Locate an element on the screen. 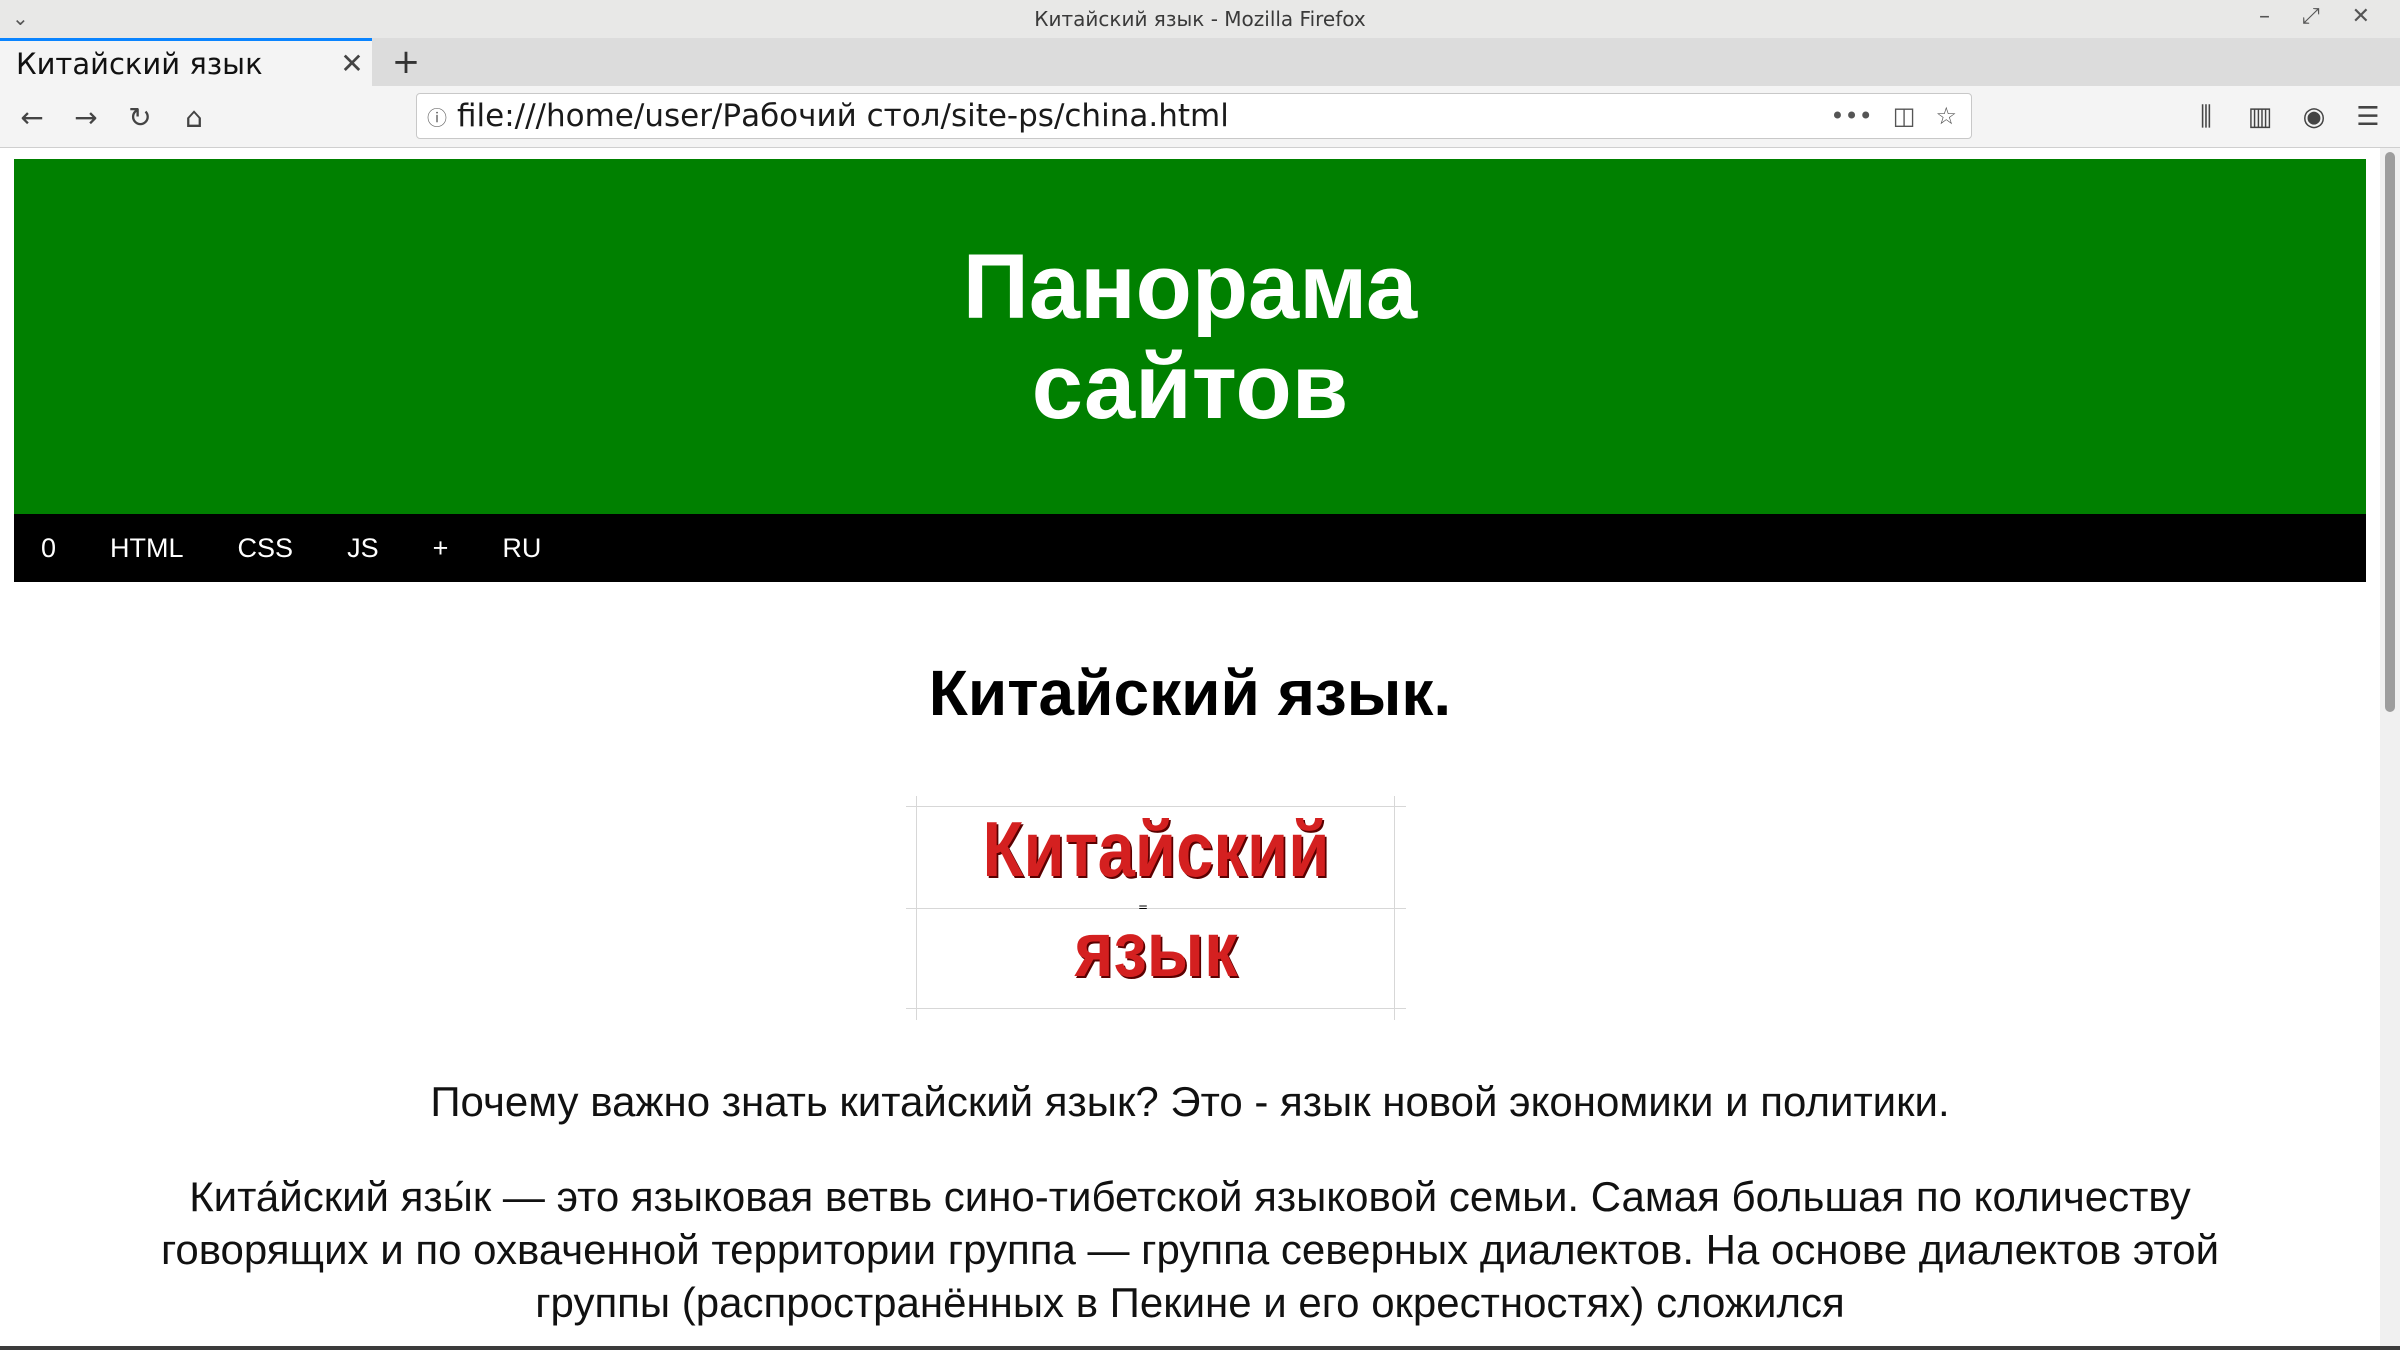  reload-icon: ↻ is located at coordinates (140, 117).